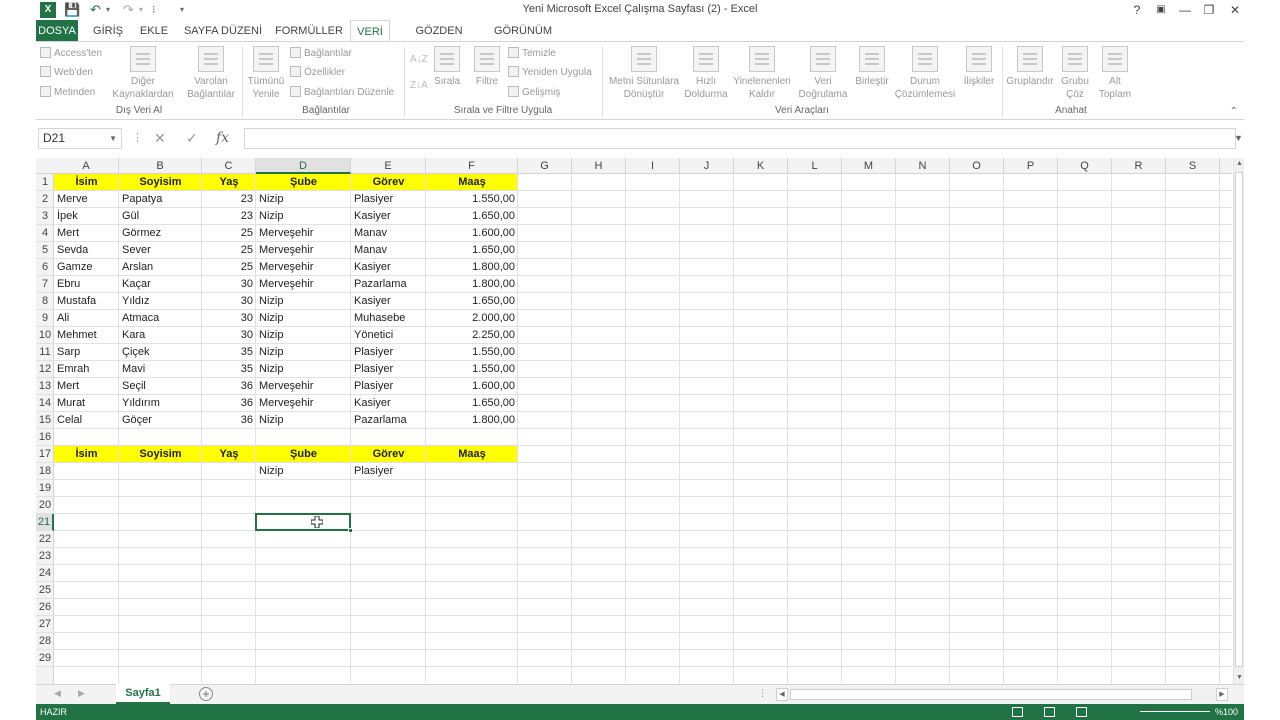 The height and width of the screenshot is (720, 1280). I want to click on collapse-ribbon-icon: ⌃, so click(1234, 111).